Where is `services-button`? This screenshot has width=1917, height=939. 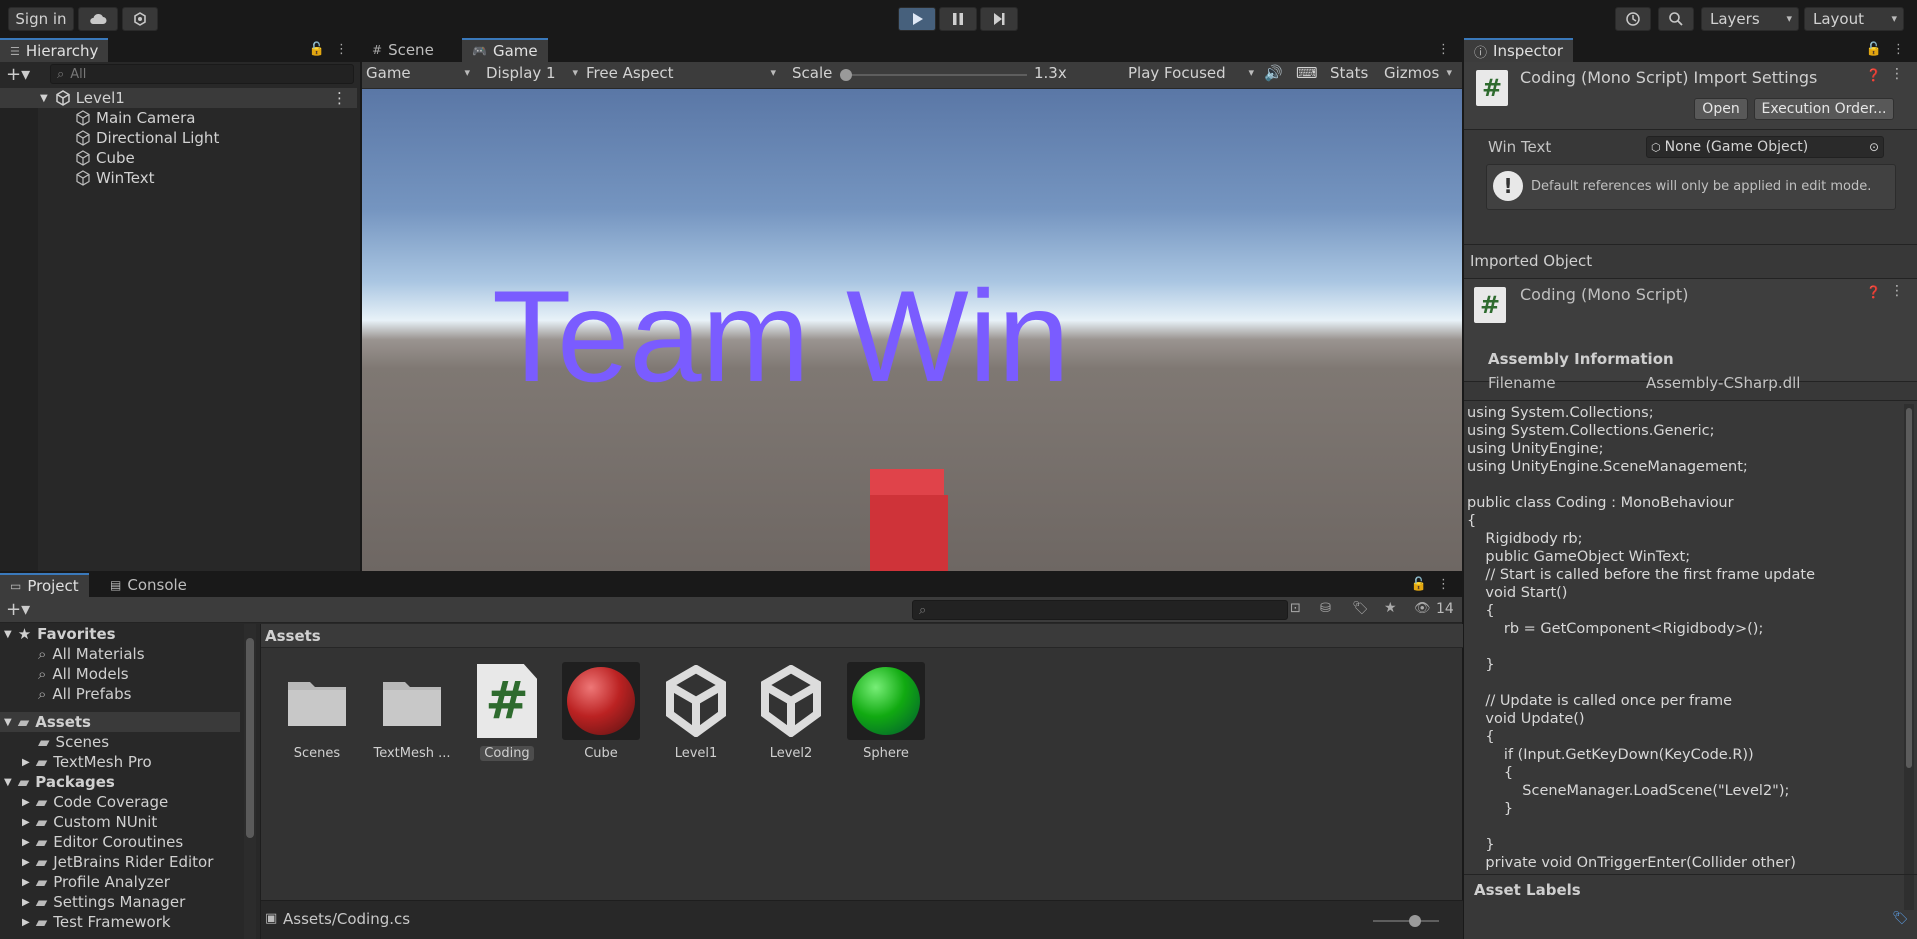
services-button is located at coordinates (140, 19).